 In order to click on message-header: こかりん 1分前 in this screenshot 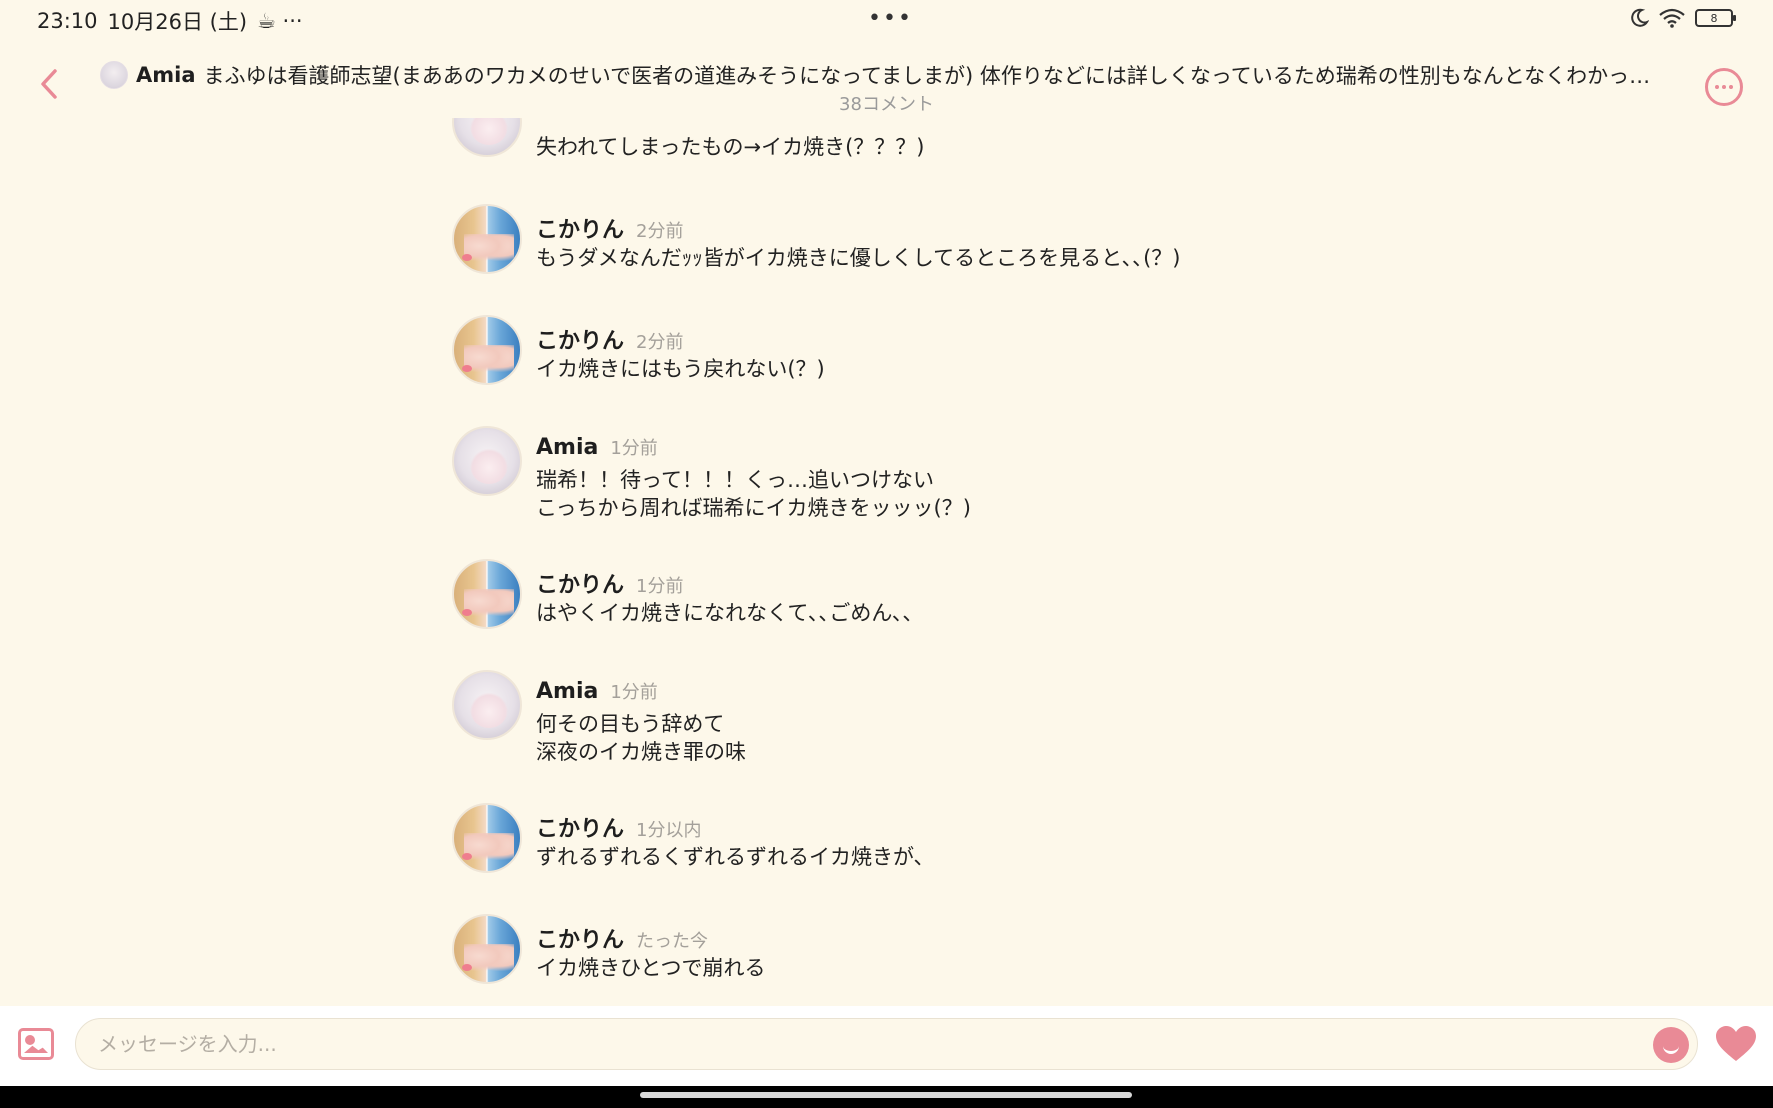, I will do `click(609, 583)`.